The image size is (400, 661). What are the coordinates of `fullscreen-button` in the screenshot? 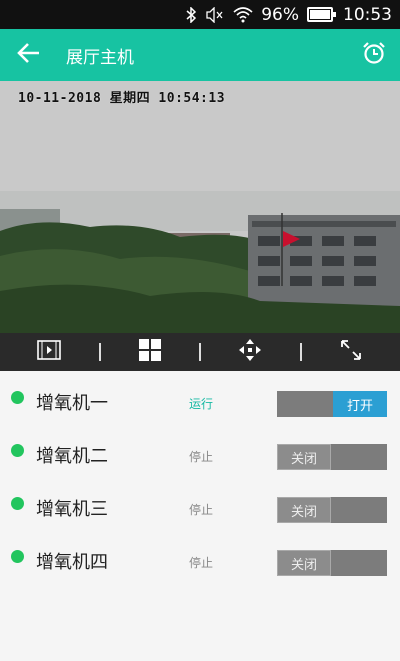 It's located at (351, 352).